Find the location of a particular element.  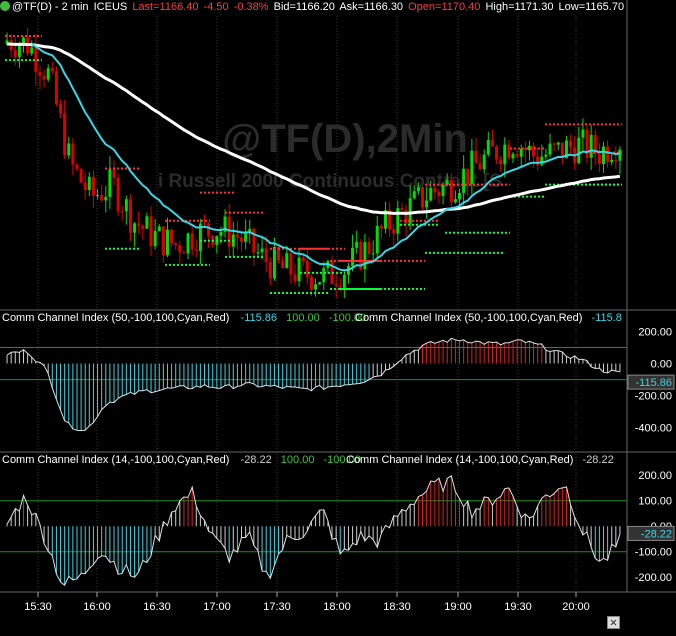

time-axis-label: 16:00 is located at coordinates (97, 607).